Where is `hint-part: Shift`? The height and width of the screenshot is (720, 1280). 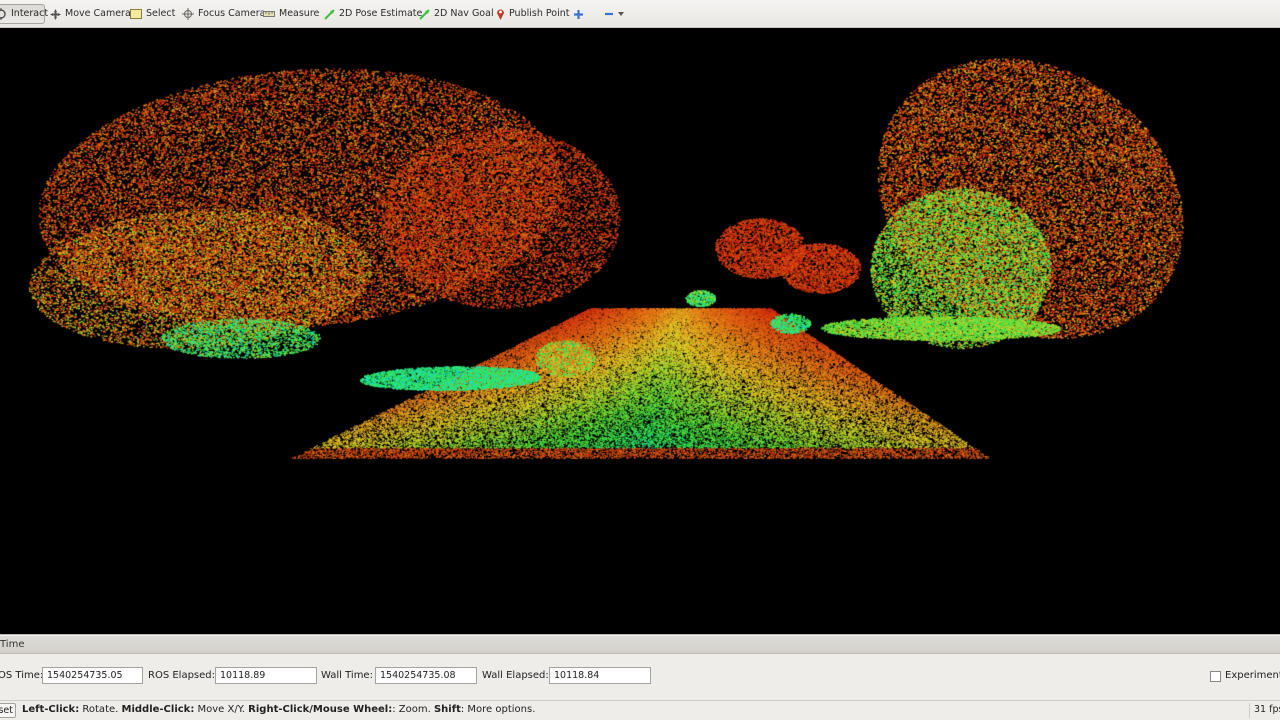
hint-part: Shift is located at coordinates (447, 709).